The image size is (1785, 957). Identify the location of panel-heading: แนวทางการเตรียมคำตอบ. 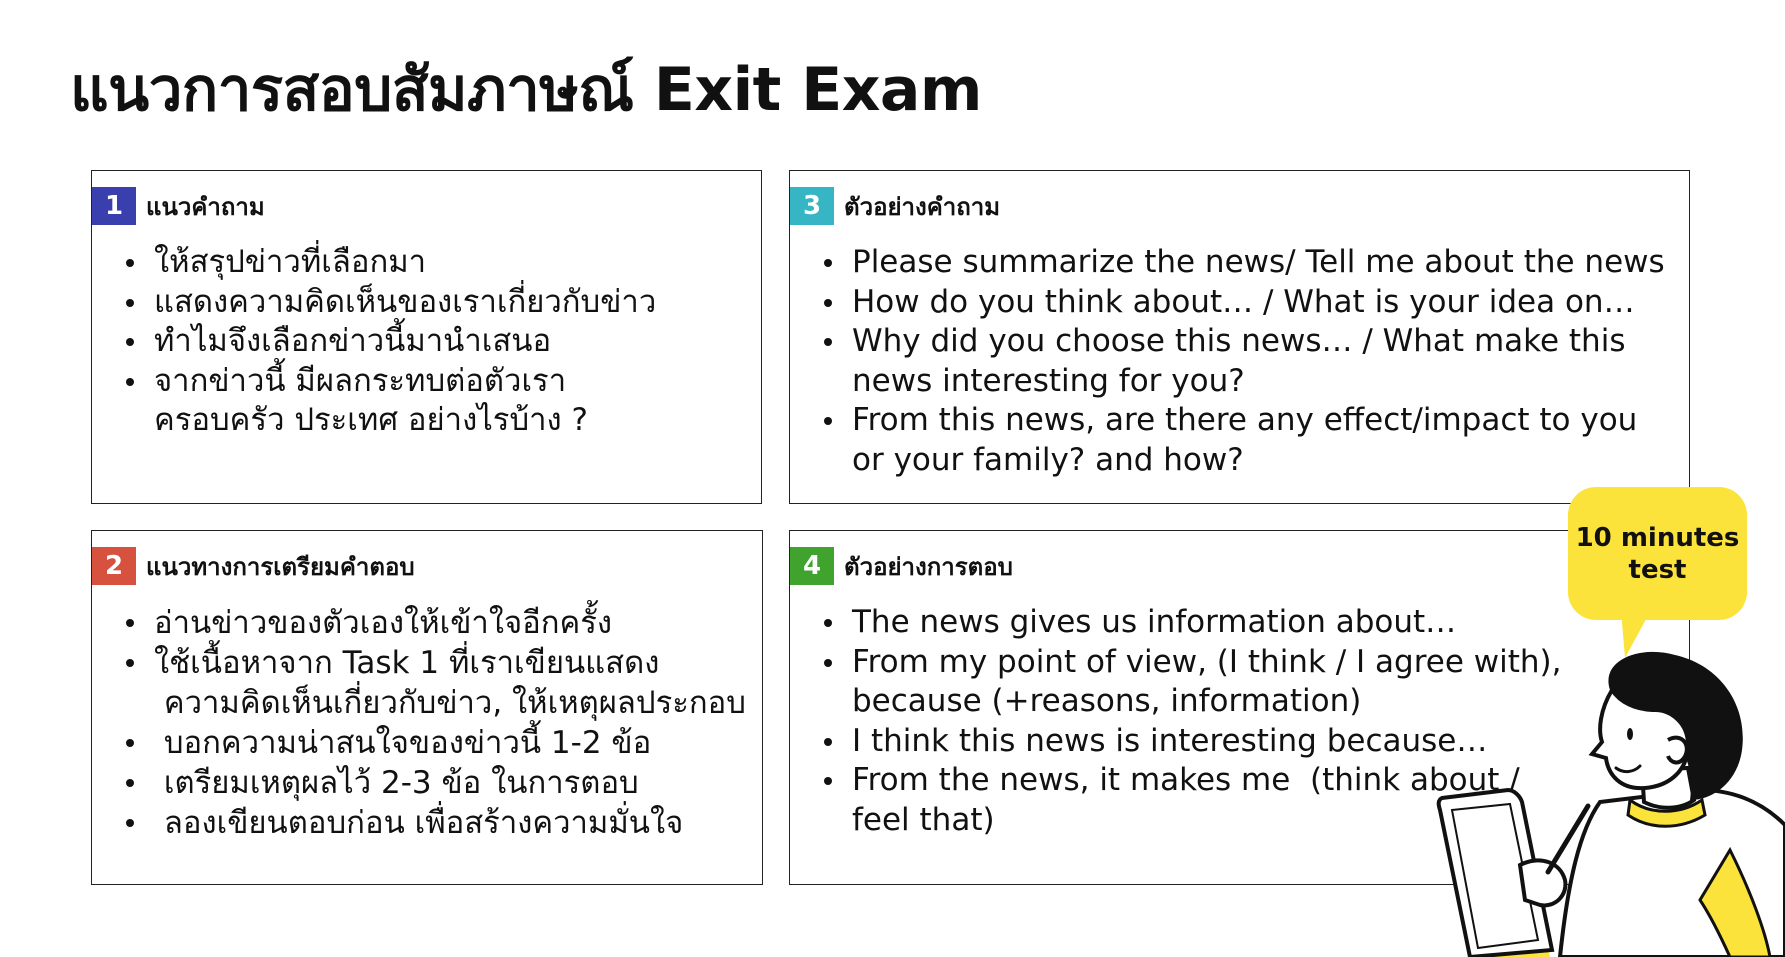
(280, 566).